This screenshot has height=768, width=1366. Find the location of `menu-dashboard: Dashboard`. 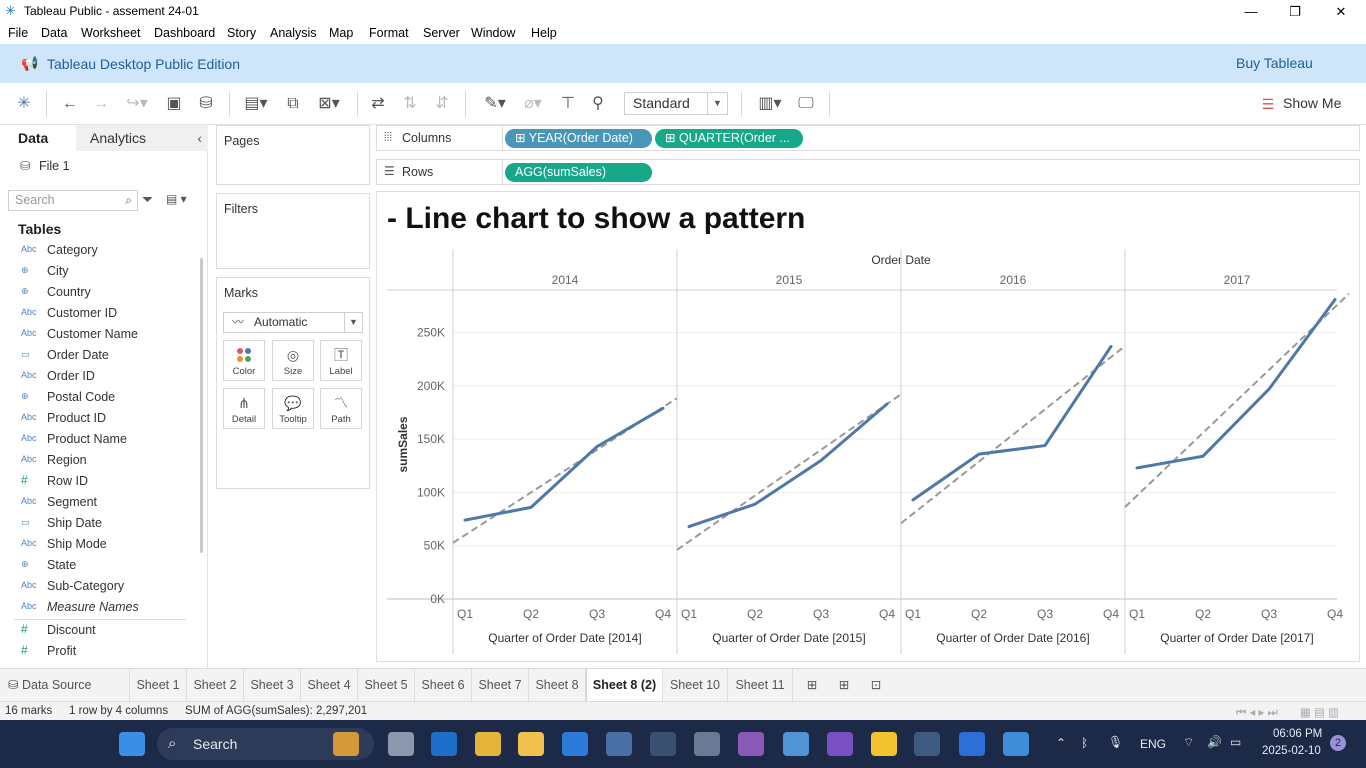

menu-dashboard: Dashboard is located at coordinates (184, 33).